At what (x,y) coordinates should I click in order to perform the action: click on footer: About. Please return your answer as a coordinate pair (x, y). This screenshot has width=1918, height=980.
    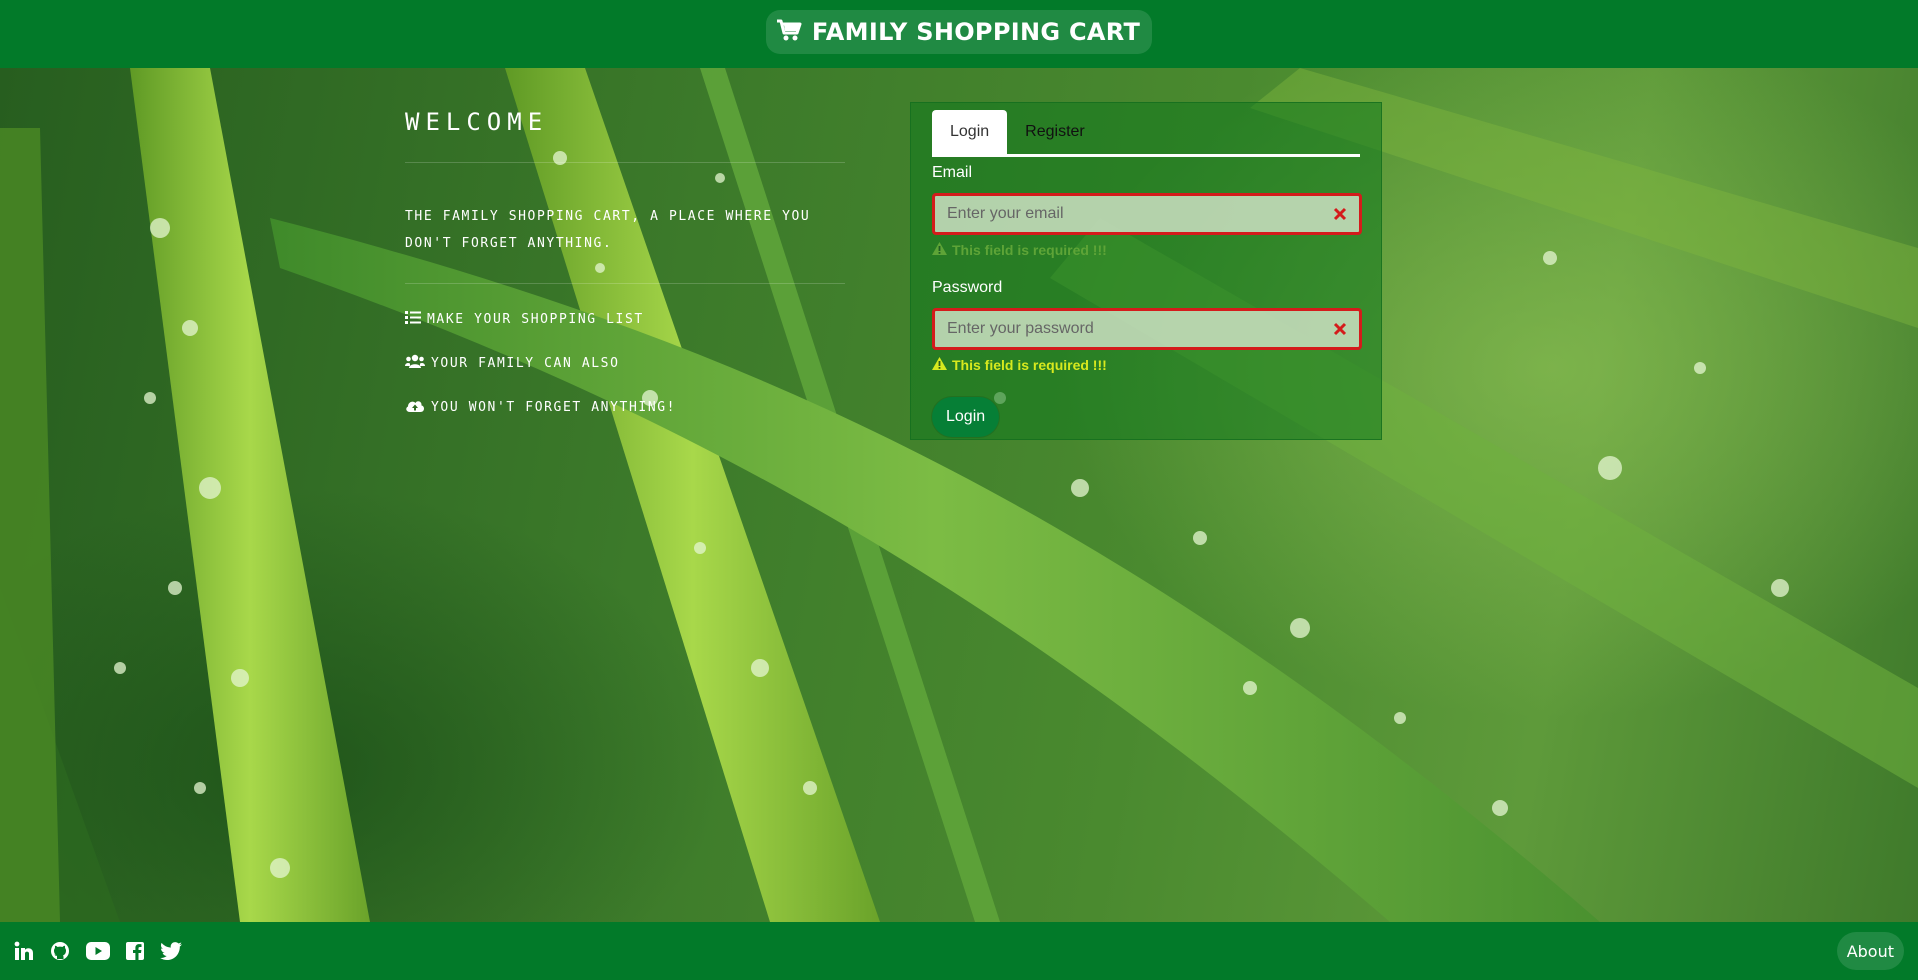
    Looking at the image, I should click on (959, 951).